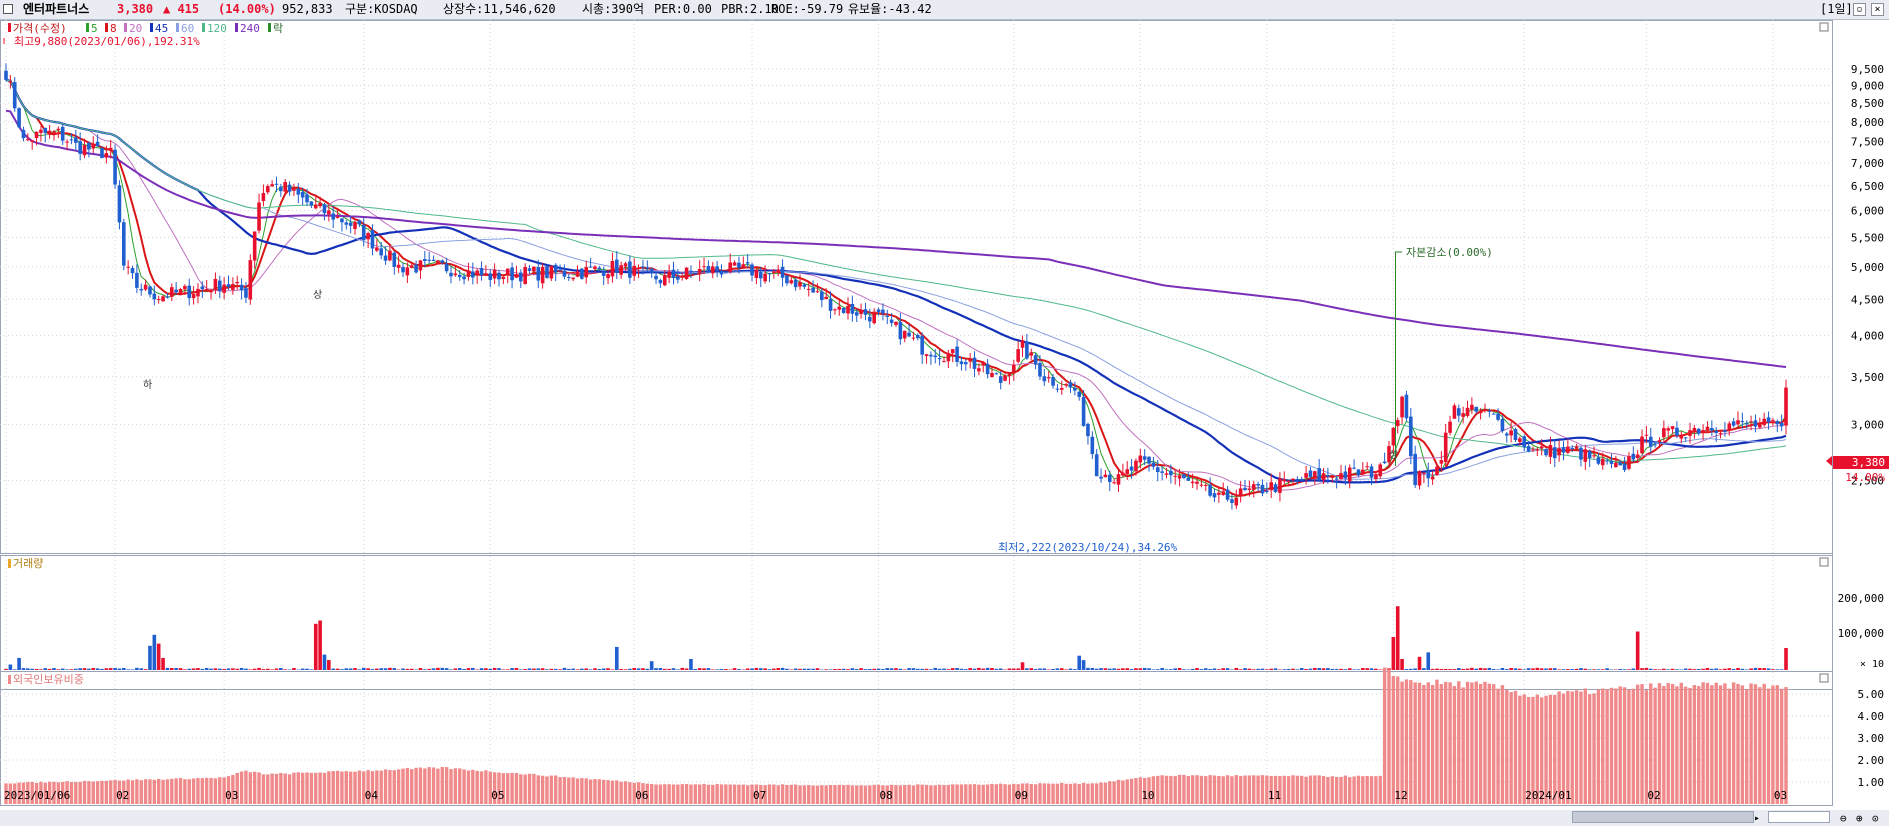  What do you see at coordinates (94, 28) in the screenshot?
I see `legend-ma-label: 5` at bounding box center [94, 28].